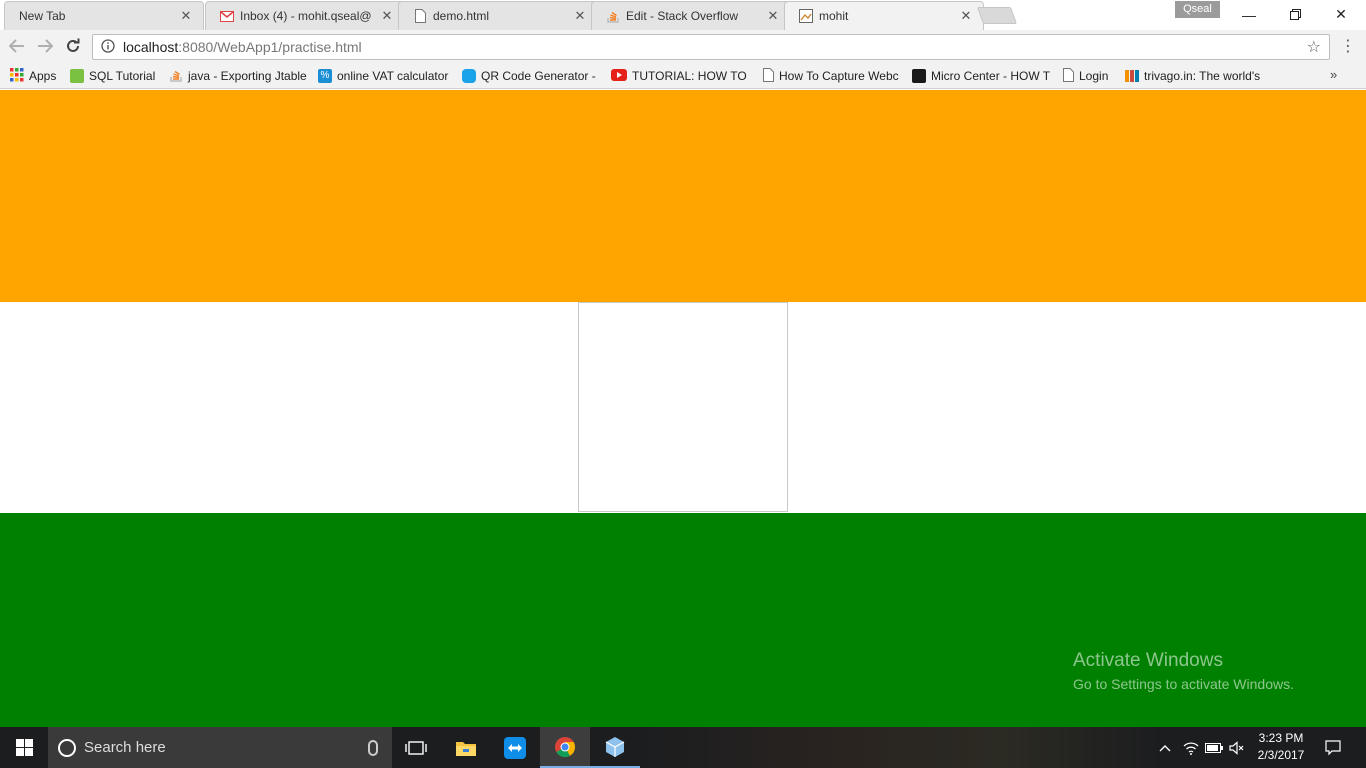 The width and height of the screenshot is (1366, 768). I want to click on tab-title: demo.html, so click(461, 16).